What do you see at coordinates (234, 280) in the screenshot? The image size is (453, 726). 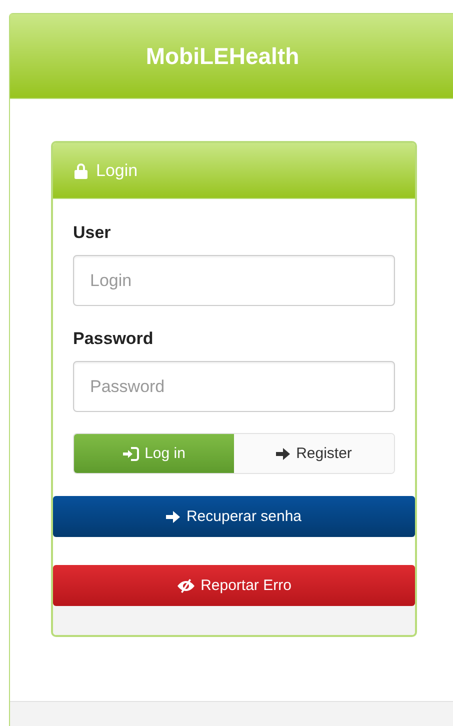 I see `input-field: Login` at bounding box center [234, 280].